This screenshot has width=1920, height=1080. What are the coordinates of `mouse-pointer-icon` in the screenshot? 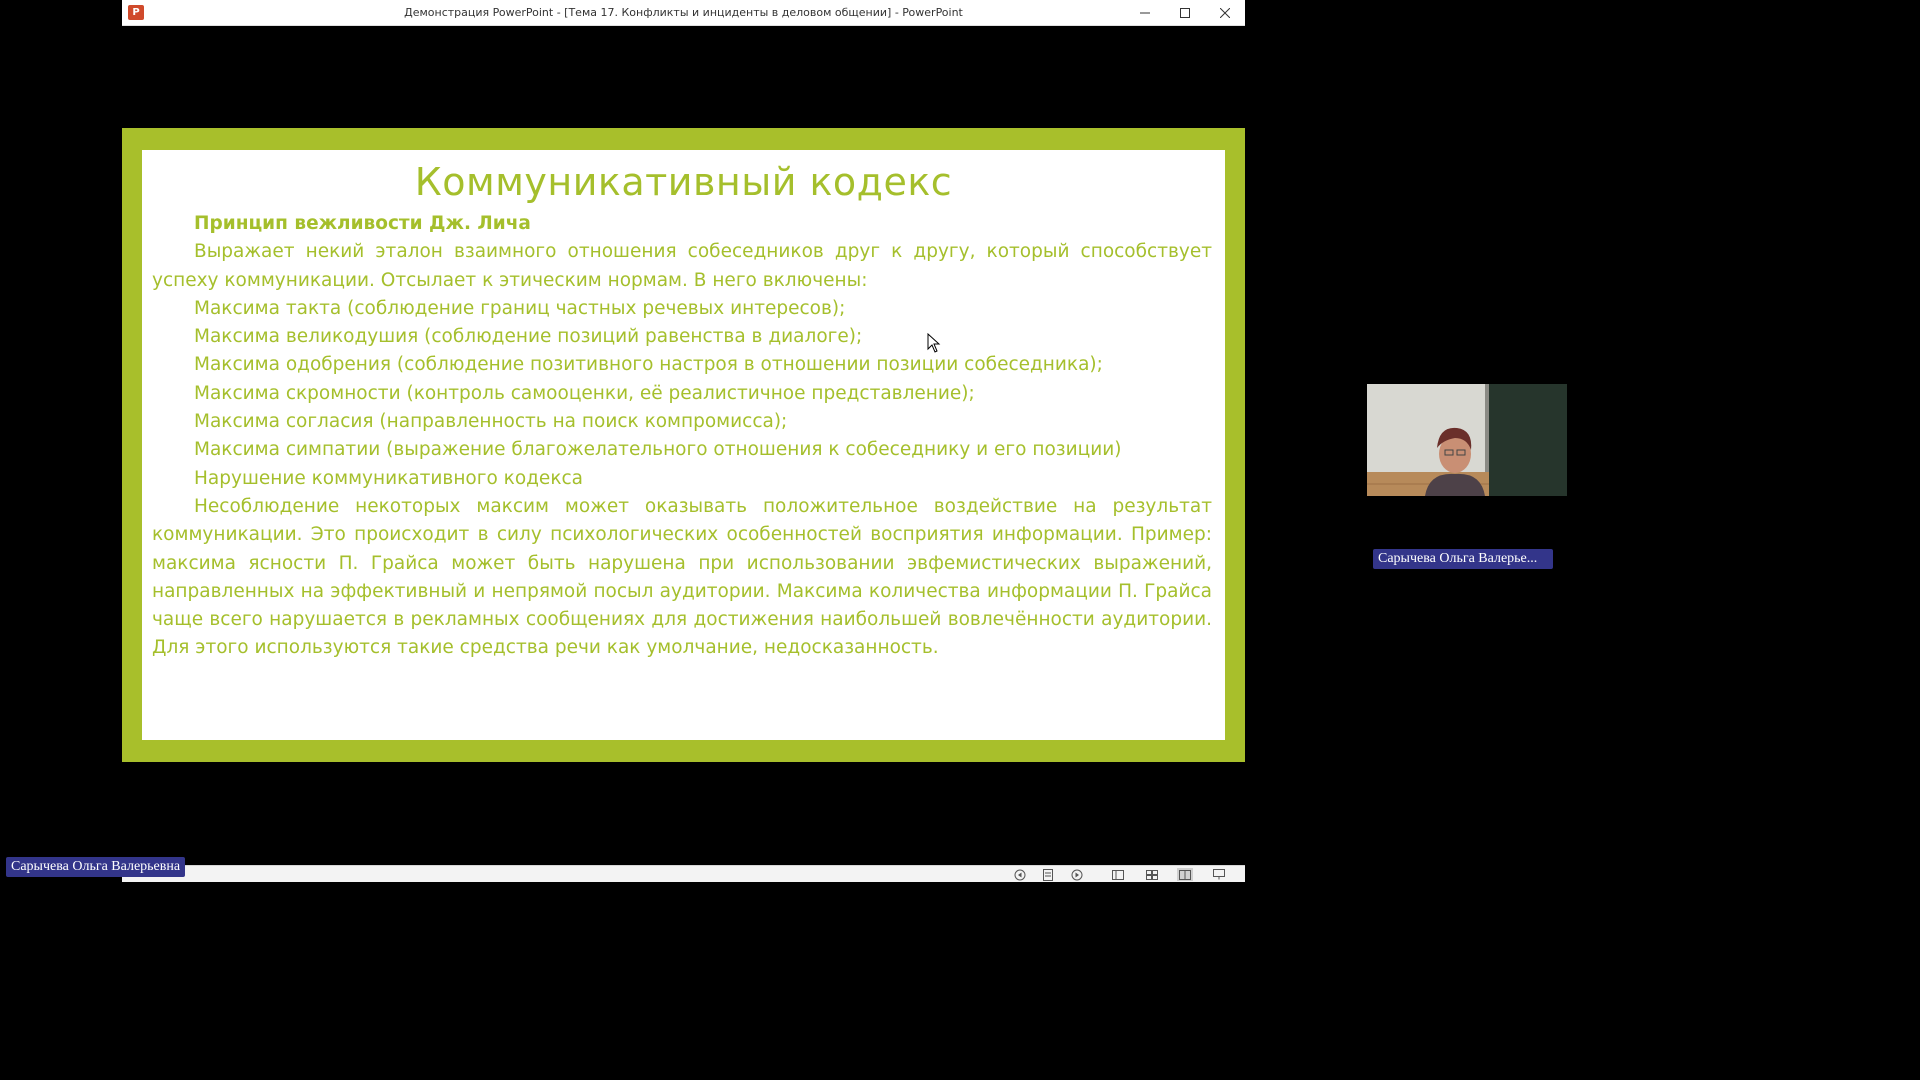 It's located at (934, 343).